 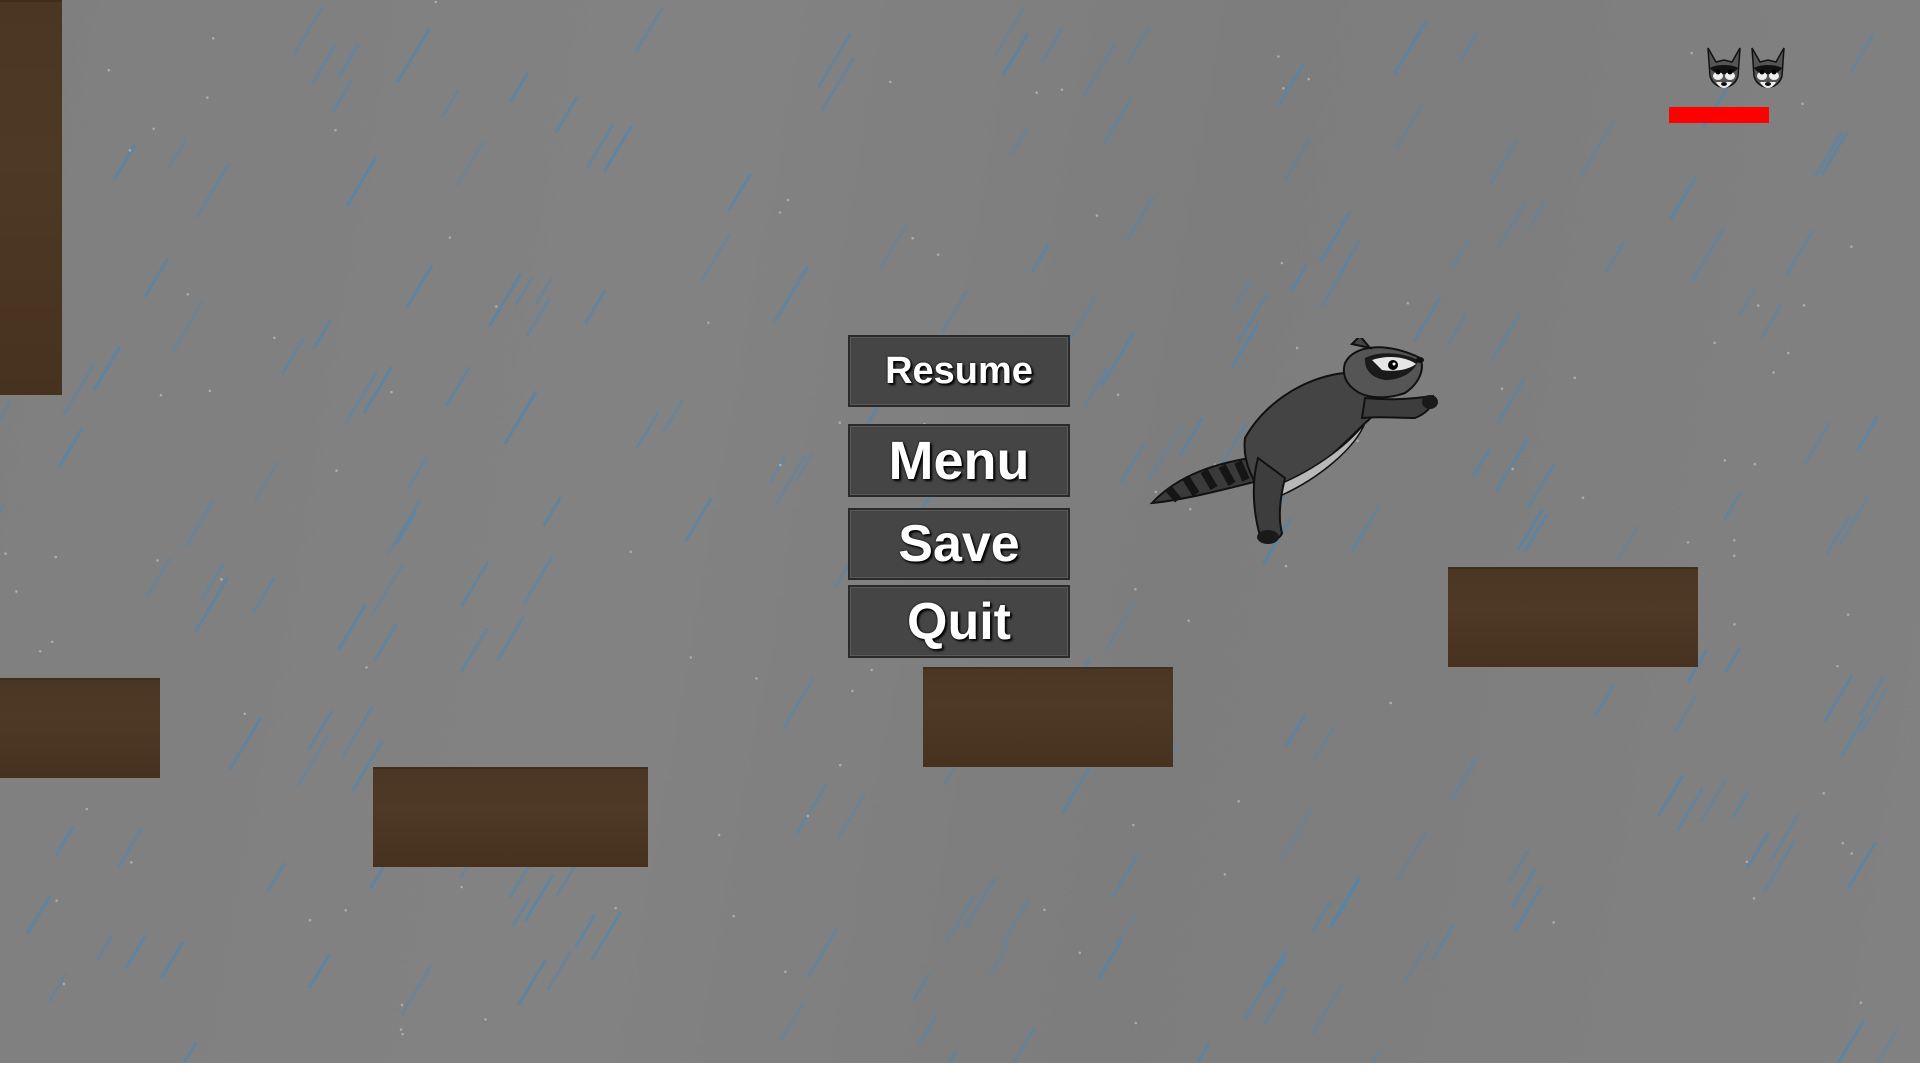 I want to click on raccoon-icon, so click(x=1294, y=441).